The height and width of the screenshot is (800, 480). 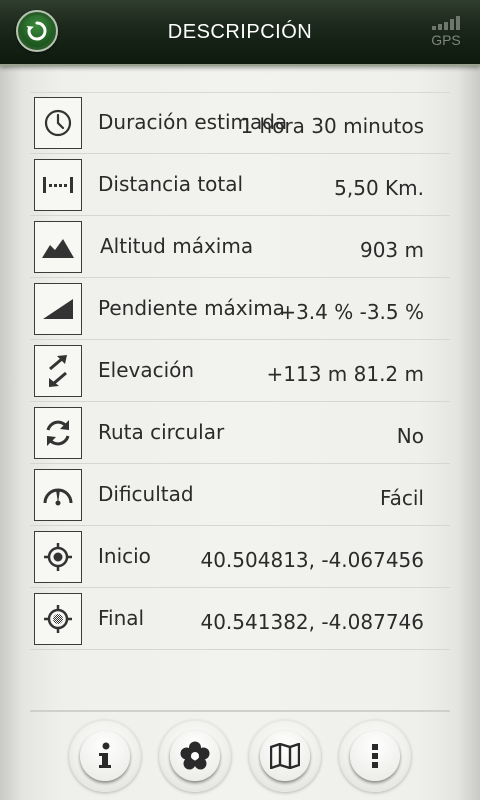 I want to click on row-value: 40.504813, -4.067456, so click(x=312, y=560).